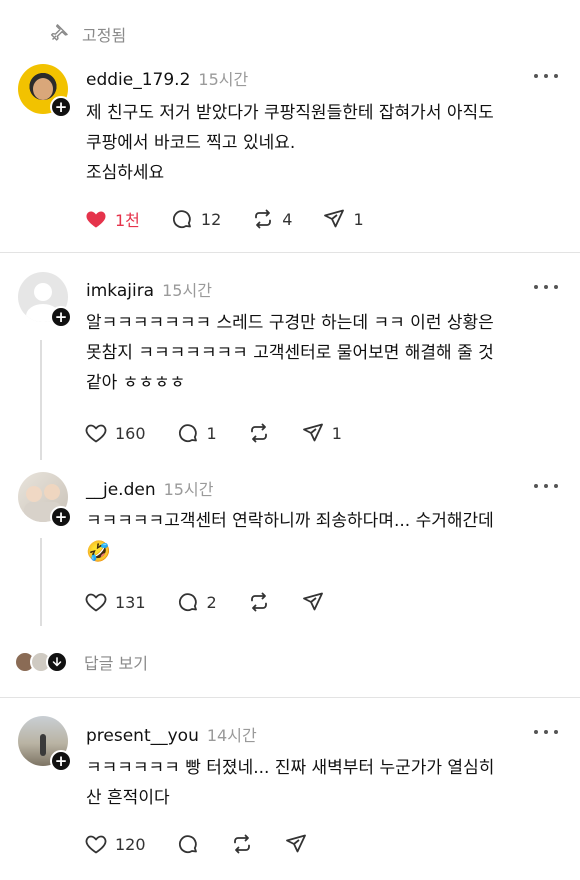 The width and height of the screenshot is (580, 880). I want to click on arrow-down-icon, so click(57, 662).